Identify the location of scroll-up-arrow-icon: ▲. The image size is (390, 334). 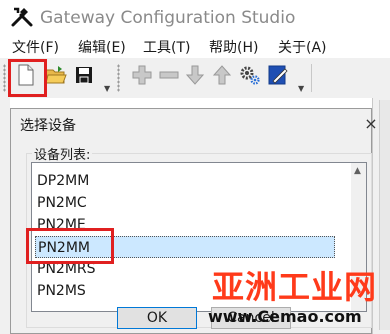
(357, 171).